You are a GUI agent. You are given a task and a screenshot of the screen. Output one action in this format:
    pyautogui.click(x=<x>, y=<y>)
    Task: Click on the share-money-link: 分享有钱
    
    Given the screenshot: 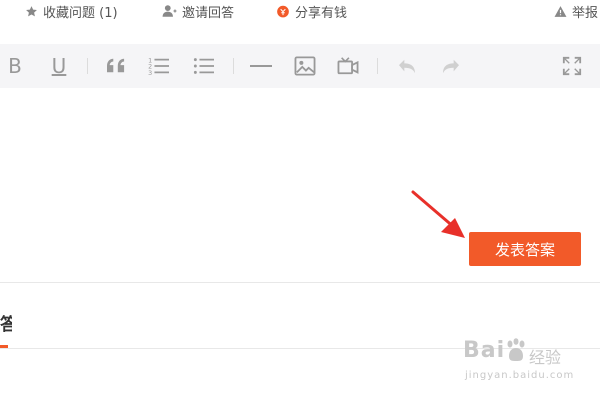 What is the action you would take?
    pyautogui.click(x=312, y=11)
    